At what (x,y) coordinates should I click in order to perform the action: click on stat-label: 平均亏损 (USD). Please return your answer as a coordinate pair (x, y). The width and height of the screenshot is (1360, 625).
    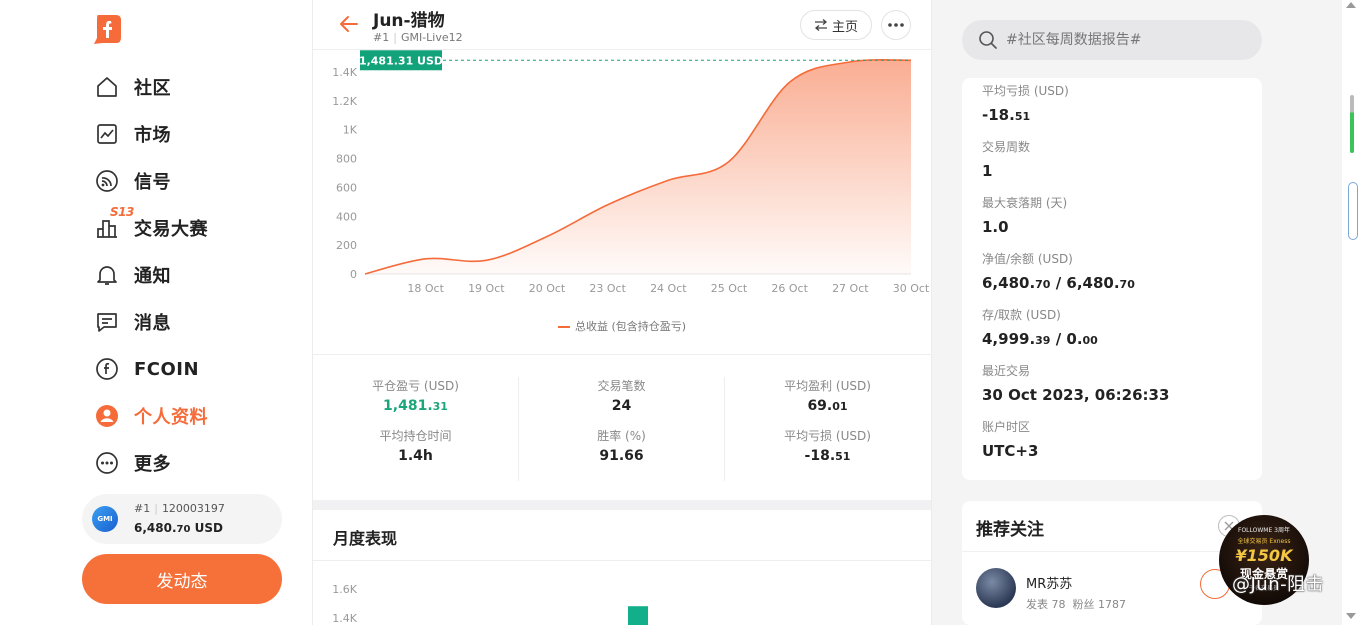
    Looking at the image, I should click on (827, 436).